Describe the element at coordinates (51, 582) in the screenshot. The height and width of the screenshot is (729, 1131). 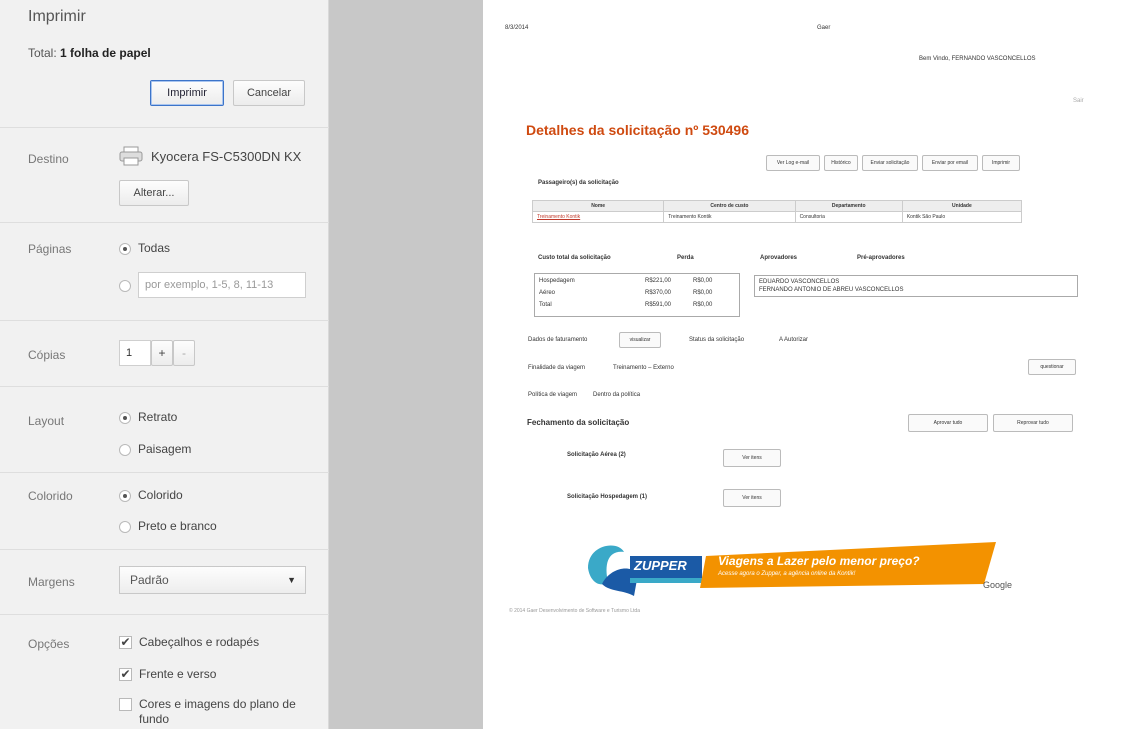
I see `margins-label: Margens` at that location.